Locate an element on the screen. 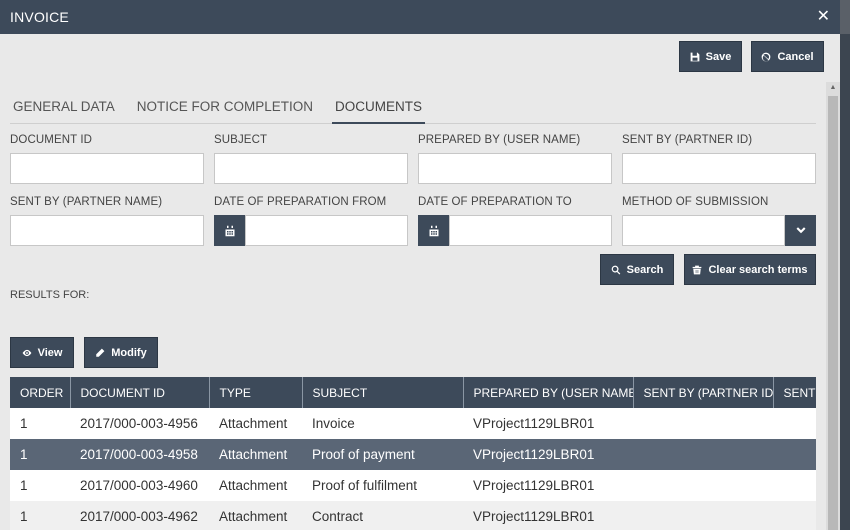  cell-subject: Proof of payment is located at coordinates (382, 454).